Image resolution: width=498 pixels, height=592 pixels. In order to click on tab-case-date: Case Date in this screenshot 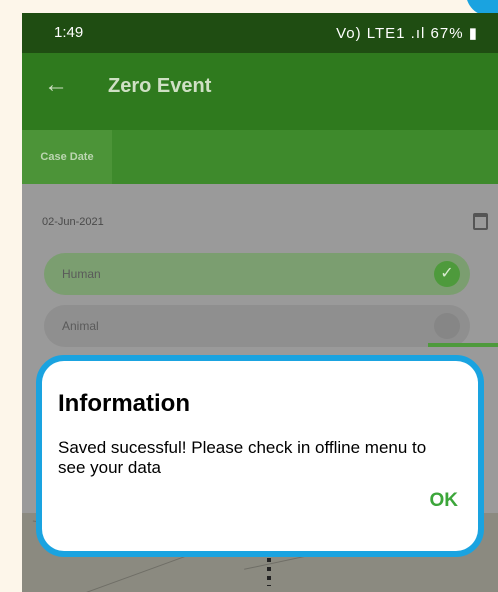, I will do `click(67, 157)`.